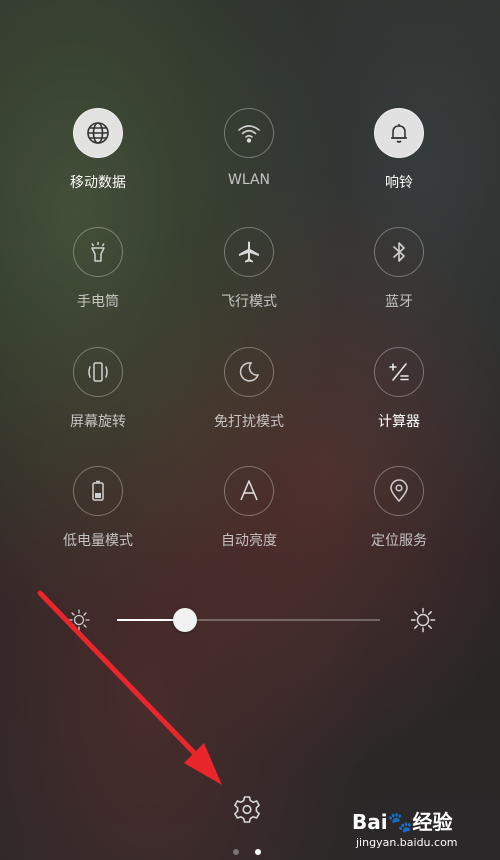  I want to click on tile-mobile-data: 移动数据, so click(98, 153).